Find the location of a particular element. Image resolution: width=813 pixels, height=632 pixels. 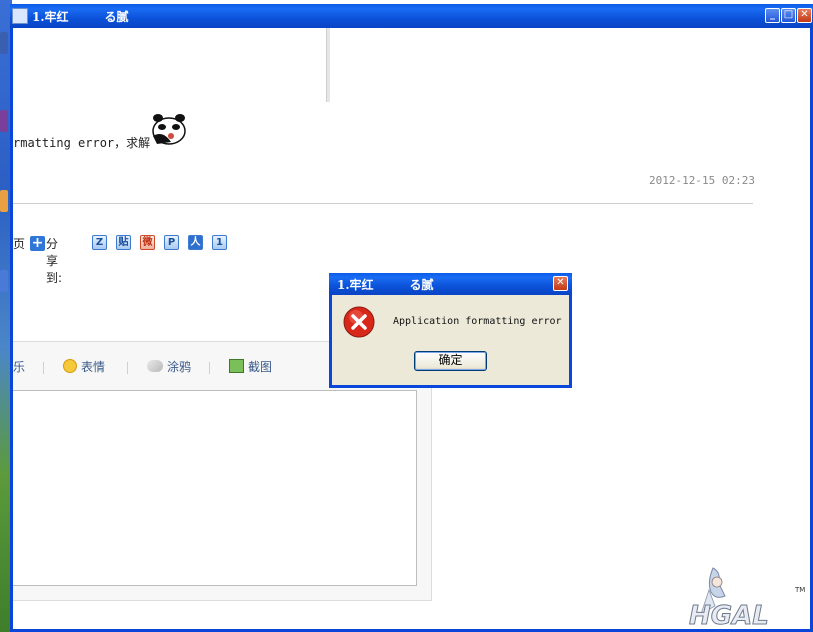

kaixin-icon: 1 is located at coordinates (219, 242).